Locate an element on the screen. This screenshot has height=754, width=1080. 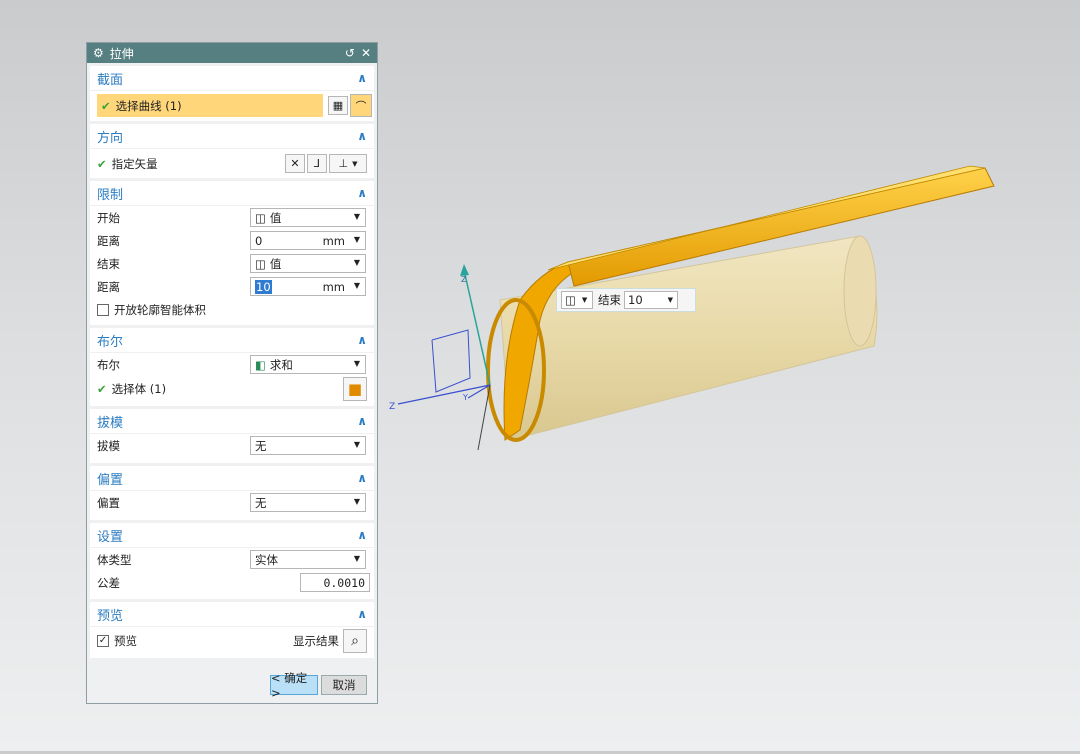
dialog-titlebar: ⚙ 拉伸 ↺ ✕ is located at coordinates (232, 53).